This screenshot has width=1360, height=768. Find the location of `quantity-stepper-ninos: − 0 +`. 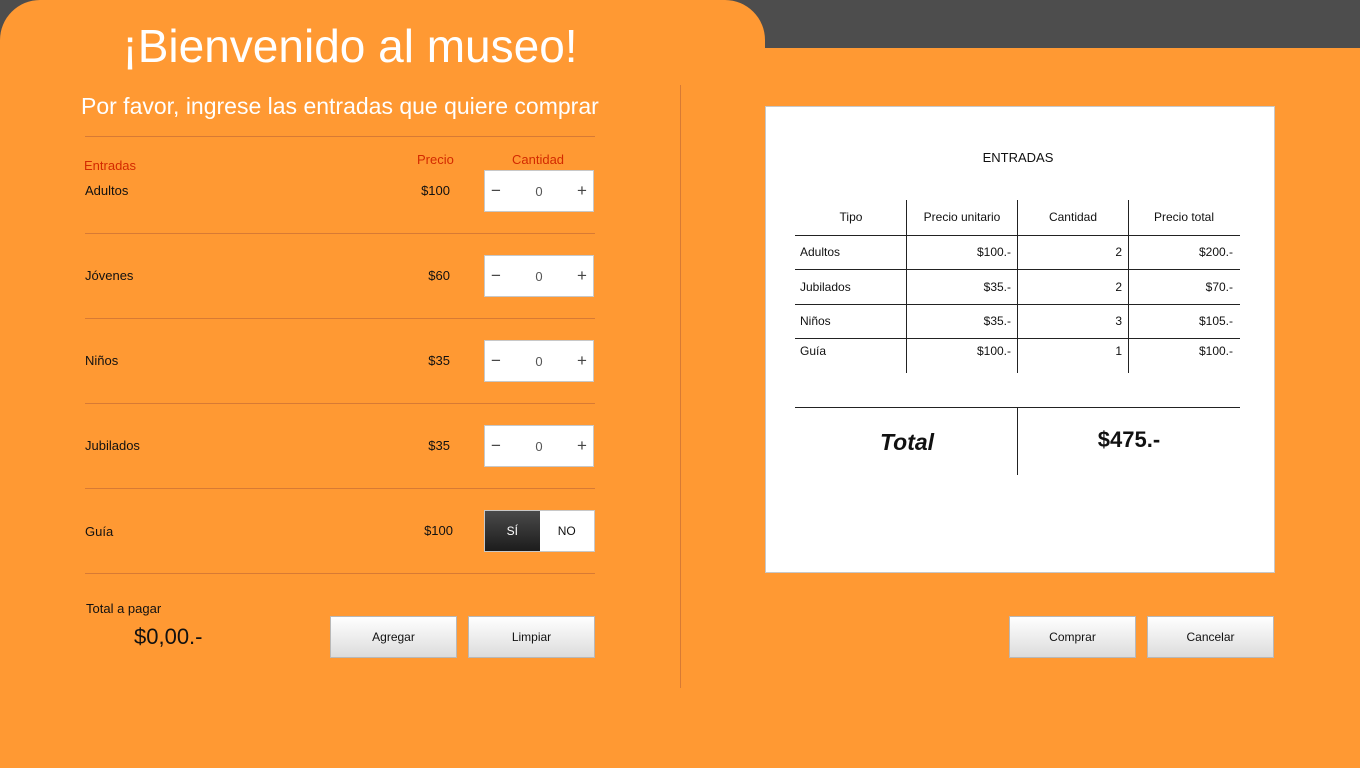

quantity-stepper-ninos: − 0 + is located at coordinates (539, 361).